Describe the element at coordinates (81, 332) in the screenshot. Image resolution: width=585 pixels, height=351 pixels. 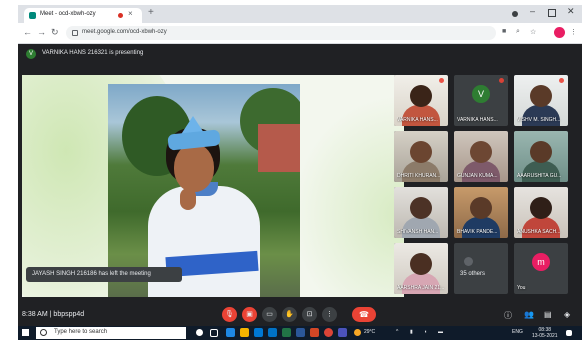
I see `search-placeholder: Type here to search` at that location.